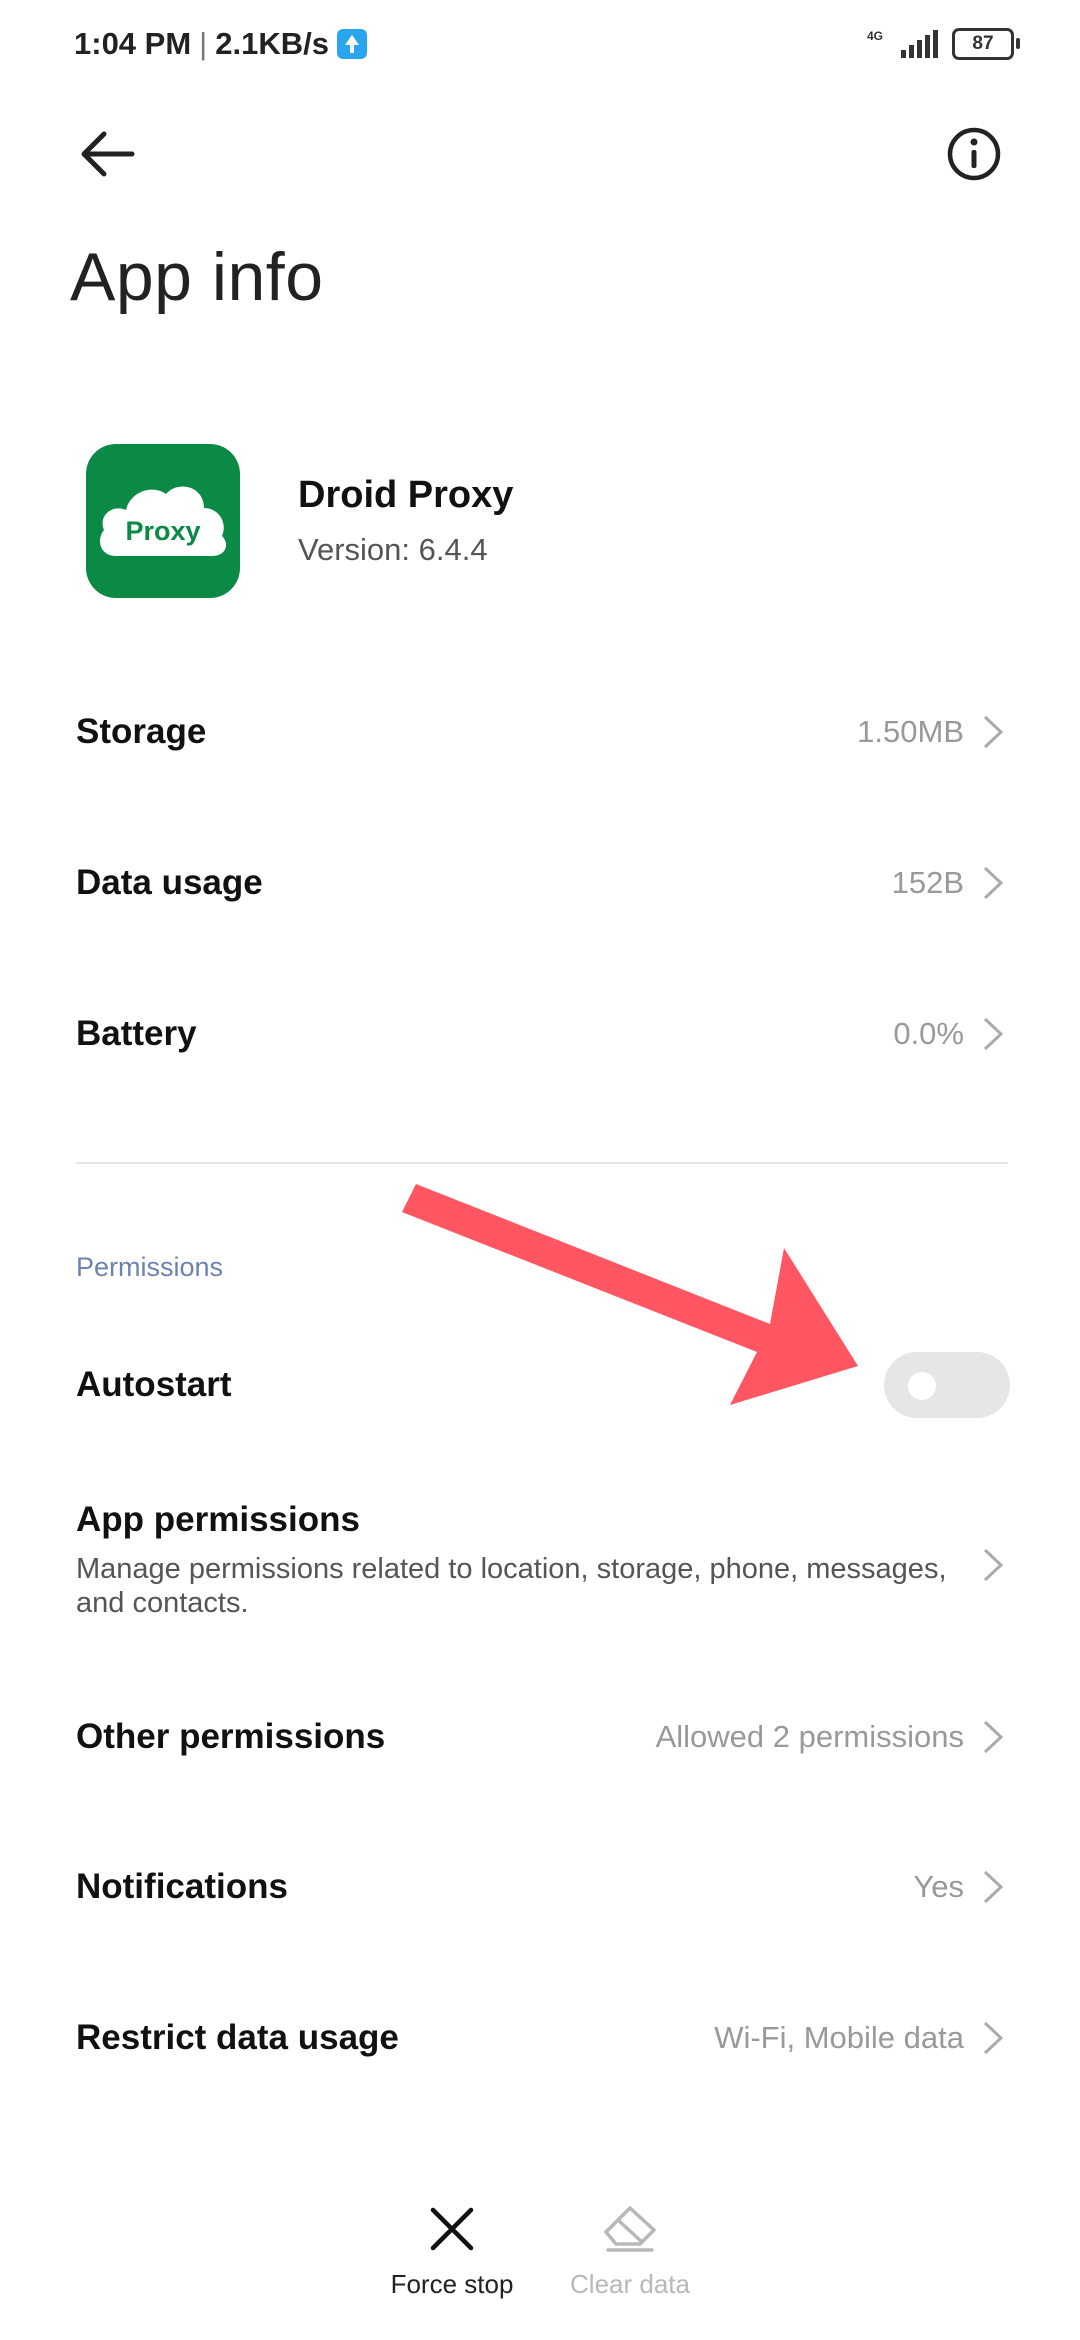 Image resolution: width=1080 pixels, height=2340 pixels. I want to click on clear-data-button: Clear data, so click(630, 2252).